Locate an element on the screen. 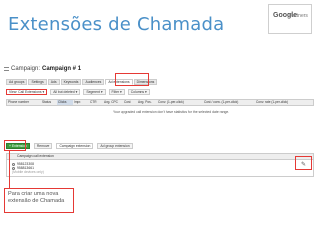 Image resolution: width=320 pixels, height=240 pixels. ext-table-header: Campaign call extension is located at coordinates (160, 157).